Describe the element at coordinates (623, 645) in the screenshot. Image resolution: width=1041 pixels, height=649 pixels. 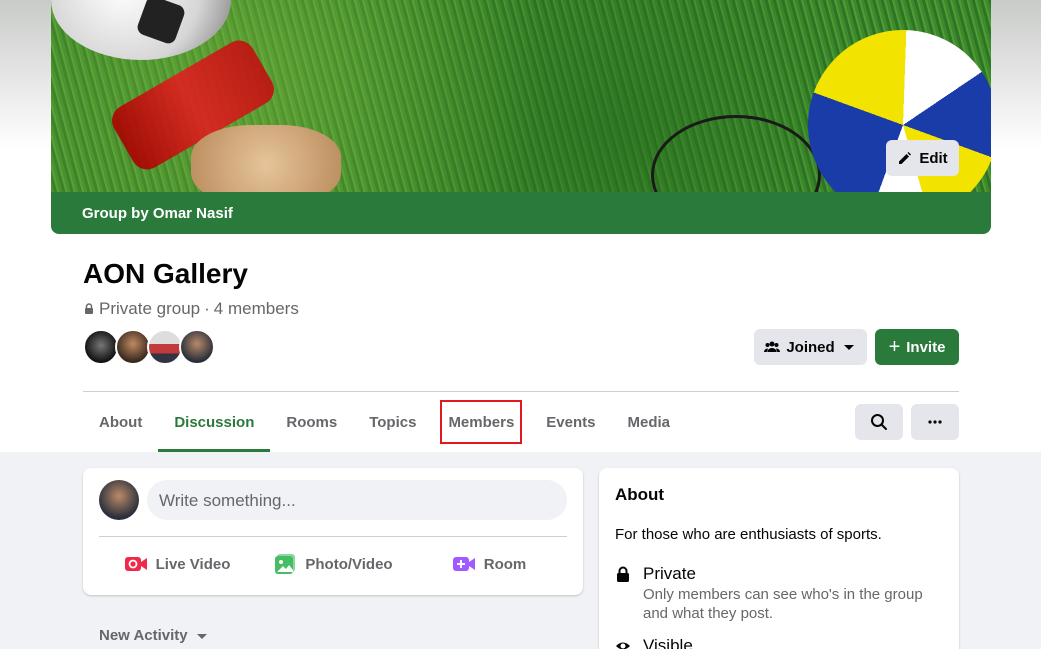
I see `eye-icon` at that location.